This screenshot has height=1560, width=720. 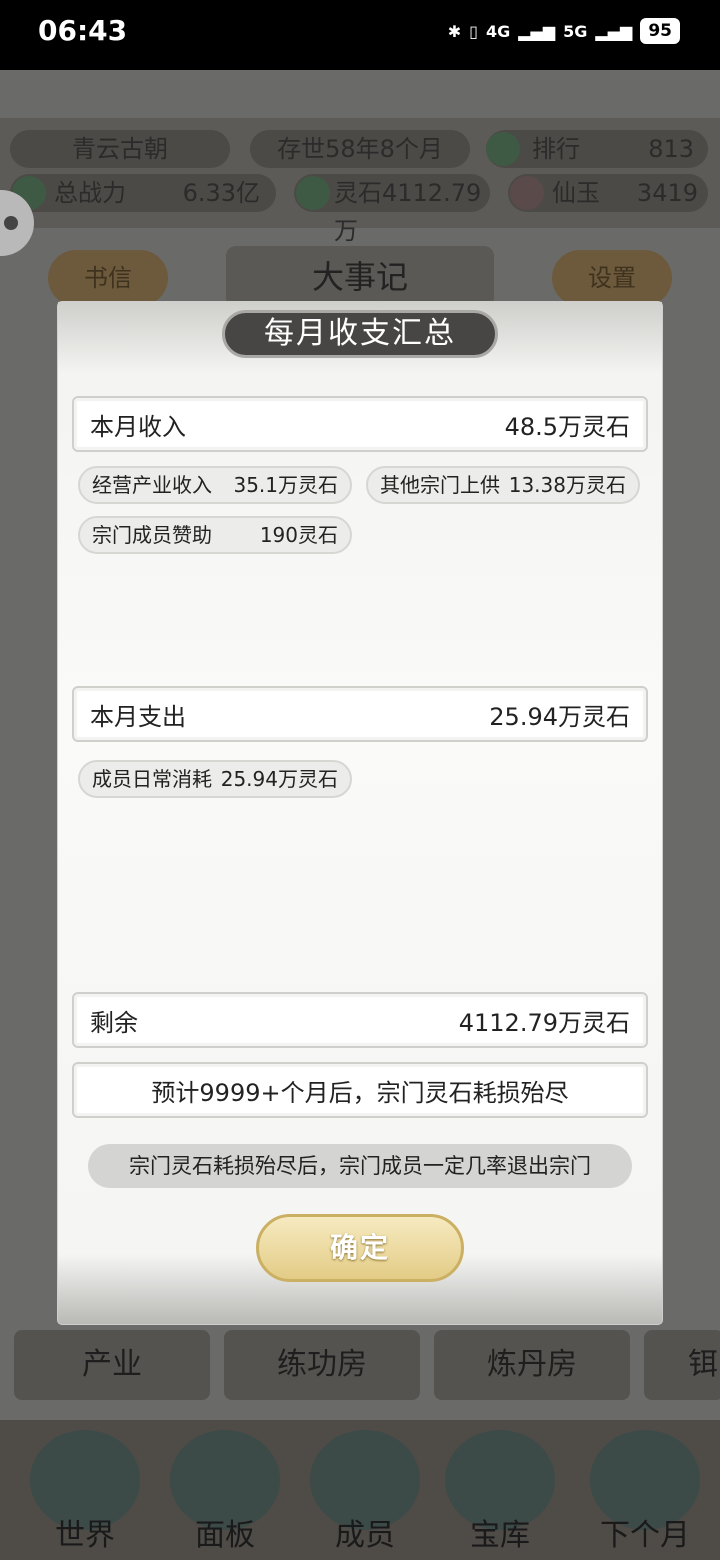 What do you see at coordinates (645, 1535) in the screenshot?
I see `nav-label: 下个月` at bounding box center [645, 1535].